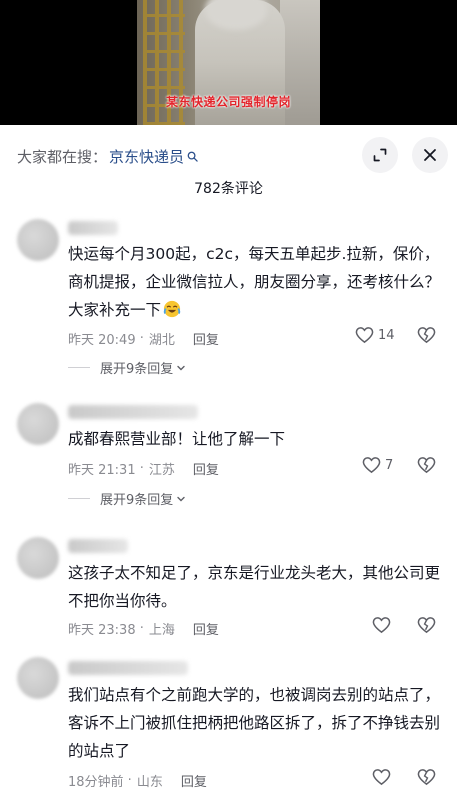 The width and height of the screenshot is (457, 800). What do you see at coordinates (228, 102) in the screenshot?
I see `video-caption: 某东快递公司强制停岗` at bounding box center [228, 102].